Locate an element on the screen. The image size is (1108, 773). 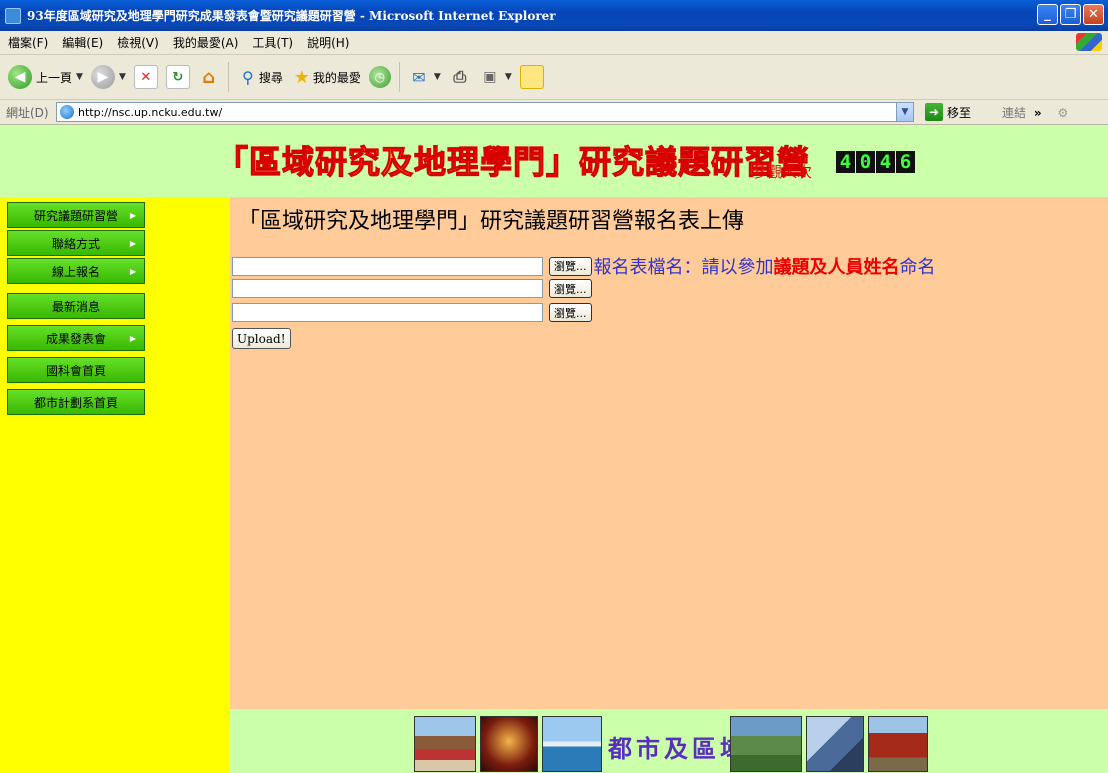
nav-label: 都市計劃系首頁 is located at coordinates (75, 402).